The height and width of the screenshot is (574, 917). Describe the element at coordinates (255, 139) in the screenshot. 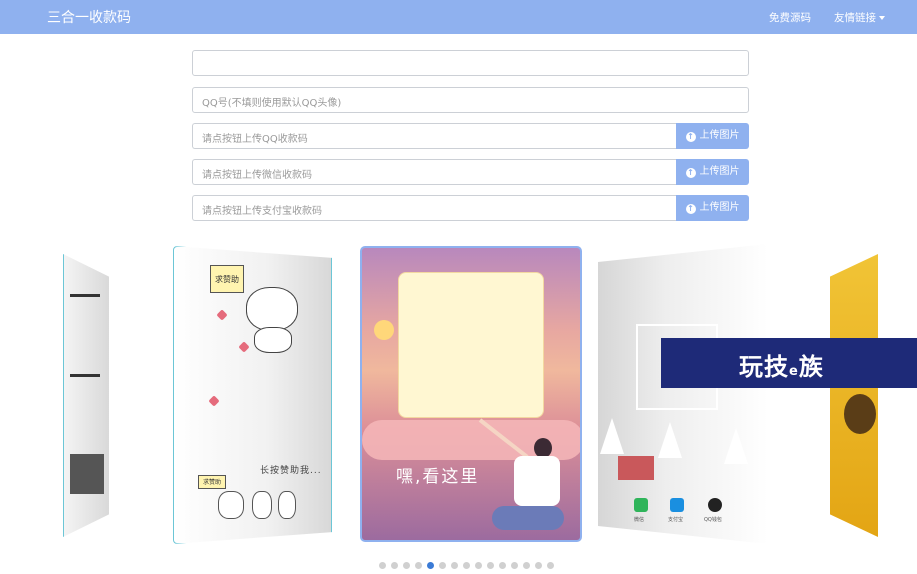

I see `qq-code-placeholder: 请点按钮上传QQ收款码` at that location.